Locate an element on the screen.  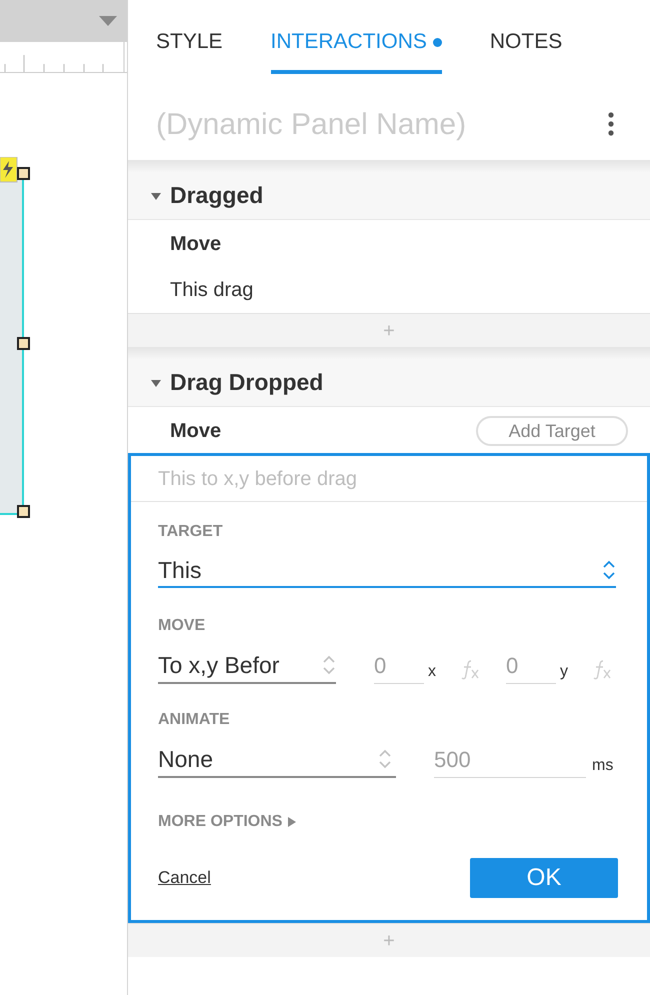
add-target-button: Add Target is located at coordinates (552, 431).